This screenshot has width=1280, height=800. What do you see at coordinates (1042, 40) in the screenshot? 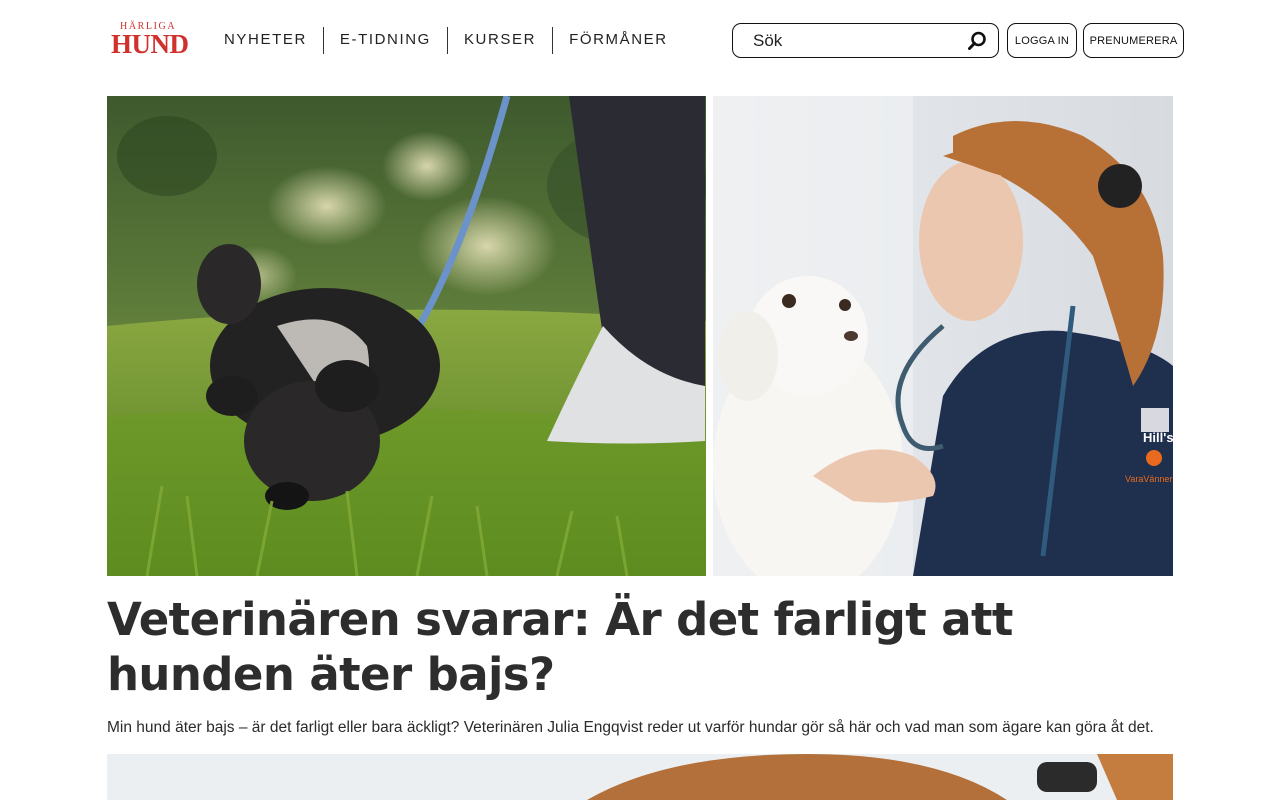
I see `login-button: LOGGA IN` at bounding box center [1042, 40].